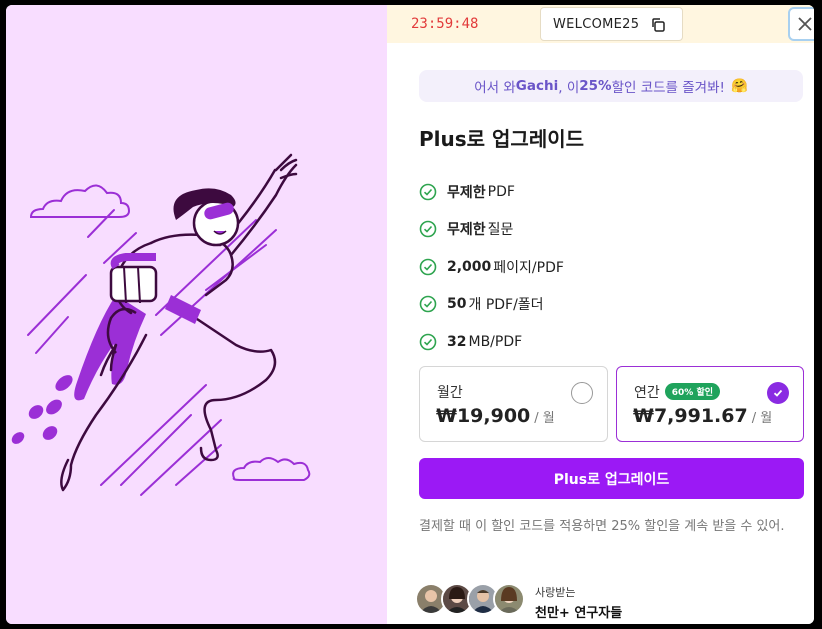  I want to click on feature-item: 무제한 PDF, so click(491, 192).